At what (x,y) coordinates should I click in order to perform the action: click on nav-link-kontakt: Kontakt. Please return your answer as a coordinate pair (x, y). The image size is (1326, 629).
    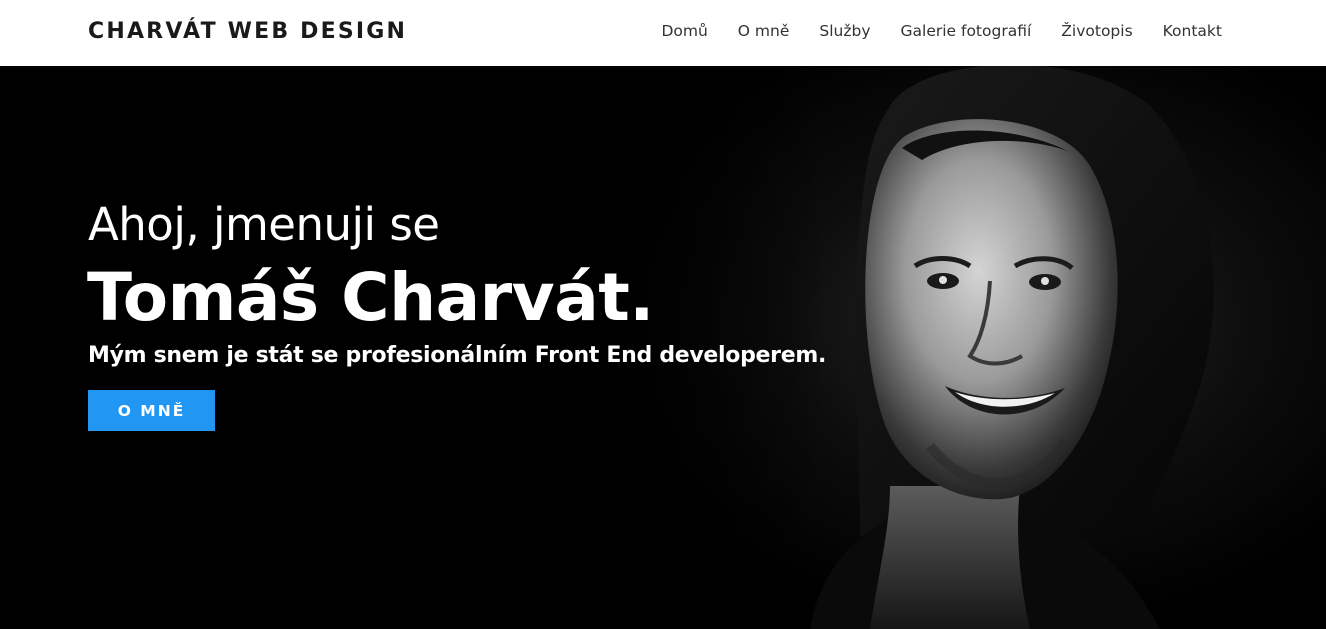
    Looking at the image, I should click on (1192, 31).